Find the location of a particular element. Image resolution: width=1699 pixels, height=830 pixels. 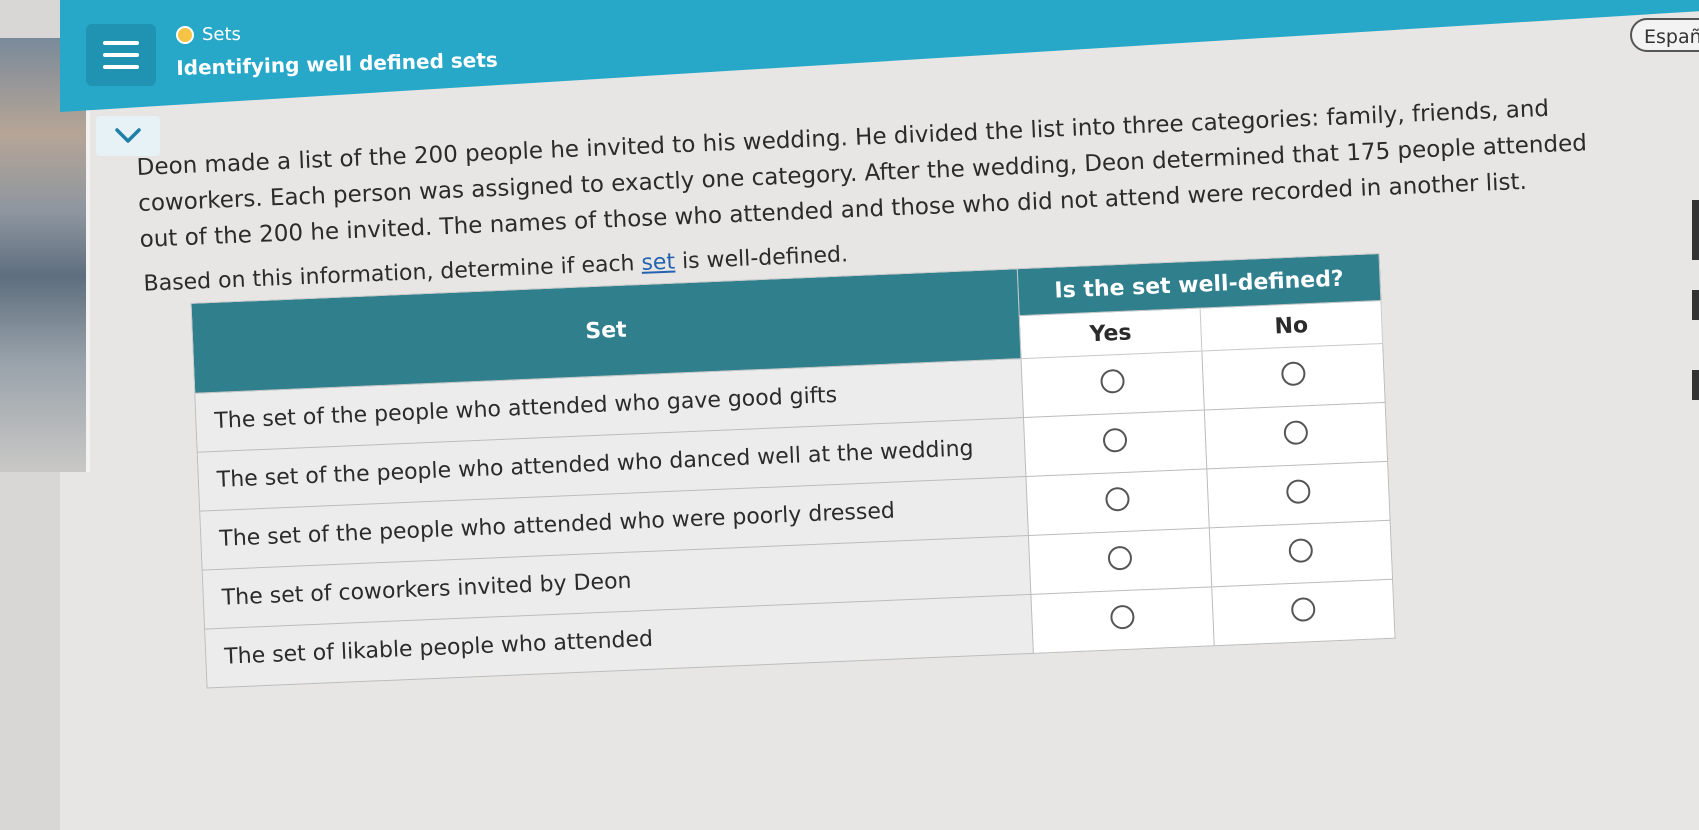

set-definition-link: set is located at coordinates (658, 263).